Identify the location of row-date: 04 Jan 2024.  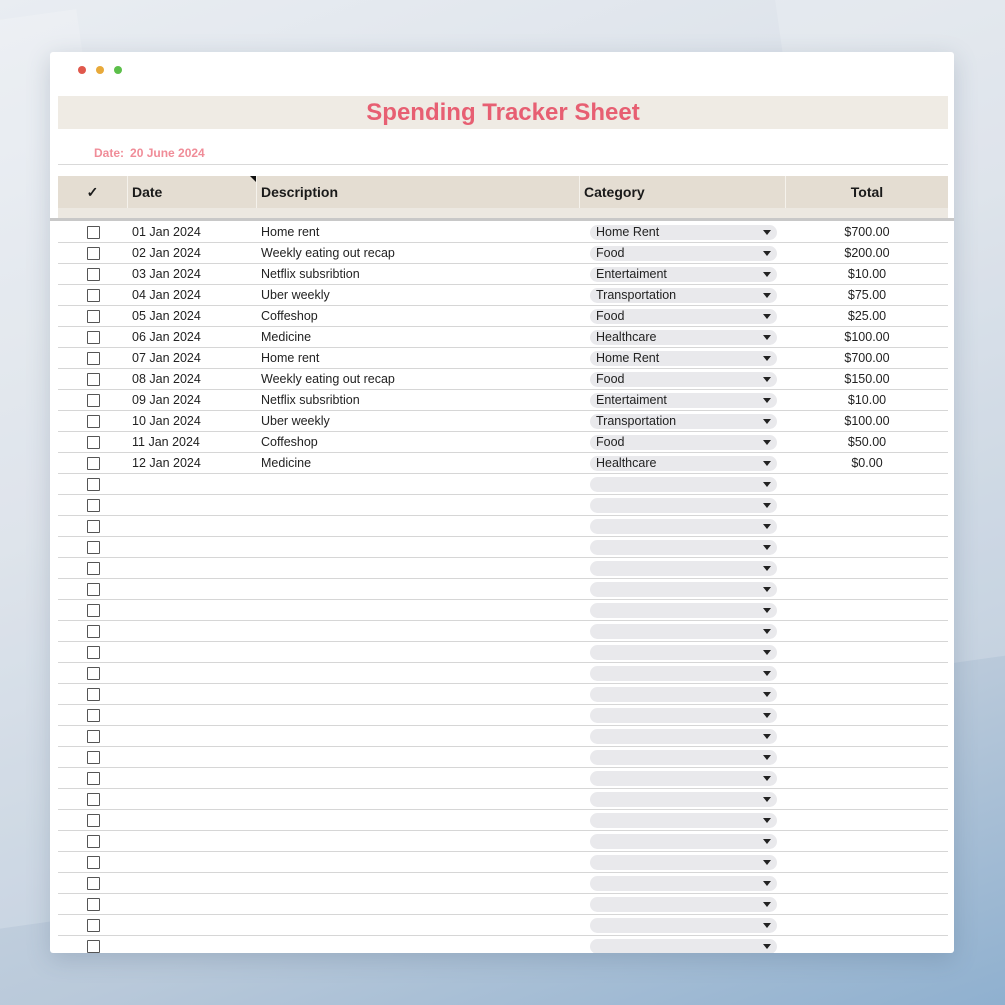
(192, 295).